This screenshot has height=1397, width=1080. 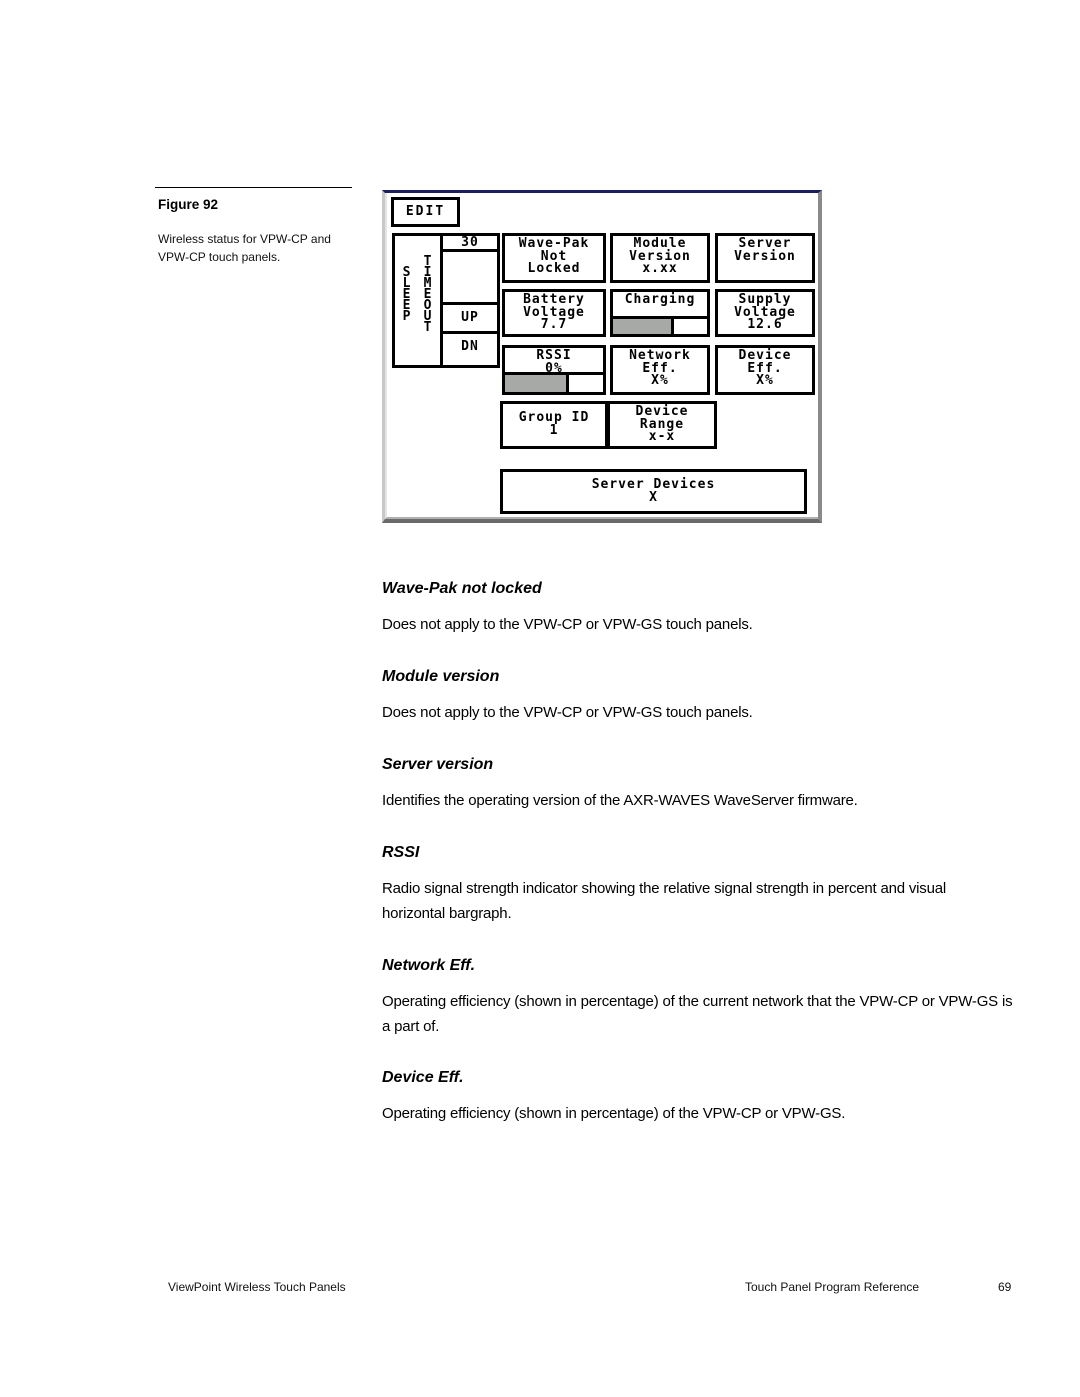 What do you see at coordinates (423, 1077) in the screenshot?
I see `section-heading-device-eff: Device Eff.` at bounding box center [423, 1077].